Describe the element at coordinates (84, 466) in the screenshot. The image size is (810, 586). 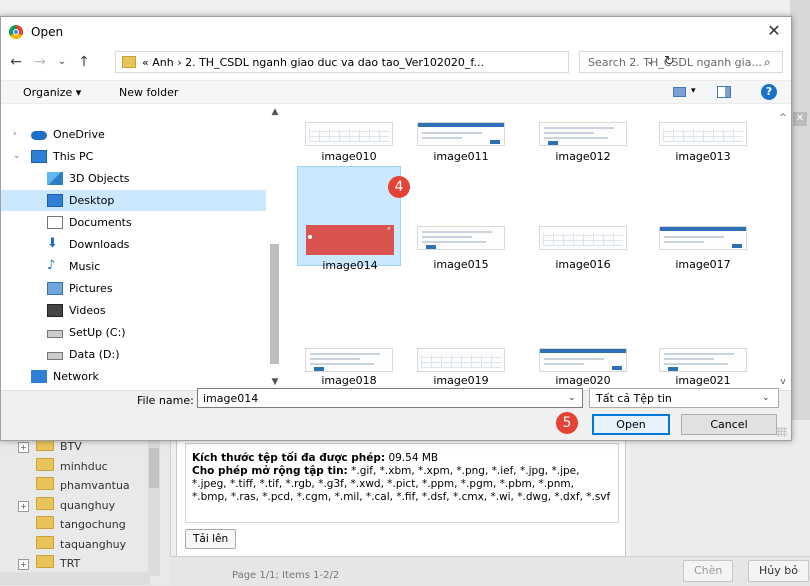
I see `tree-item-label: minhduc` at that location.